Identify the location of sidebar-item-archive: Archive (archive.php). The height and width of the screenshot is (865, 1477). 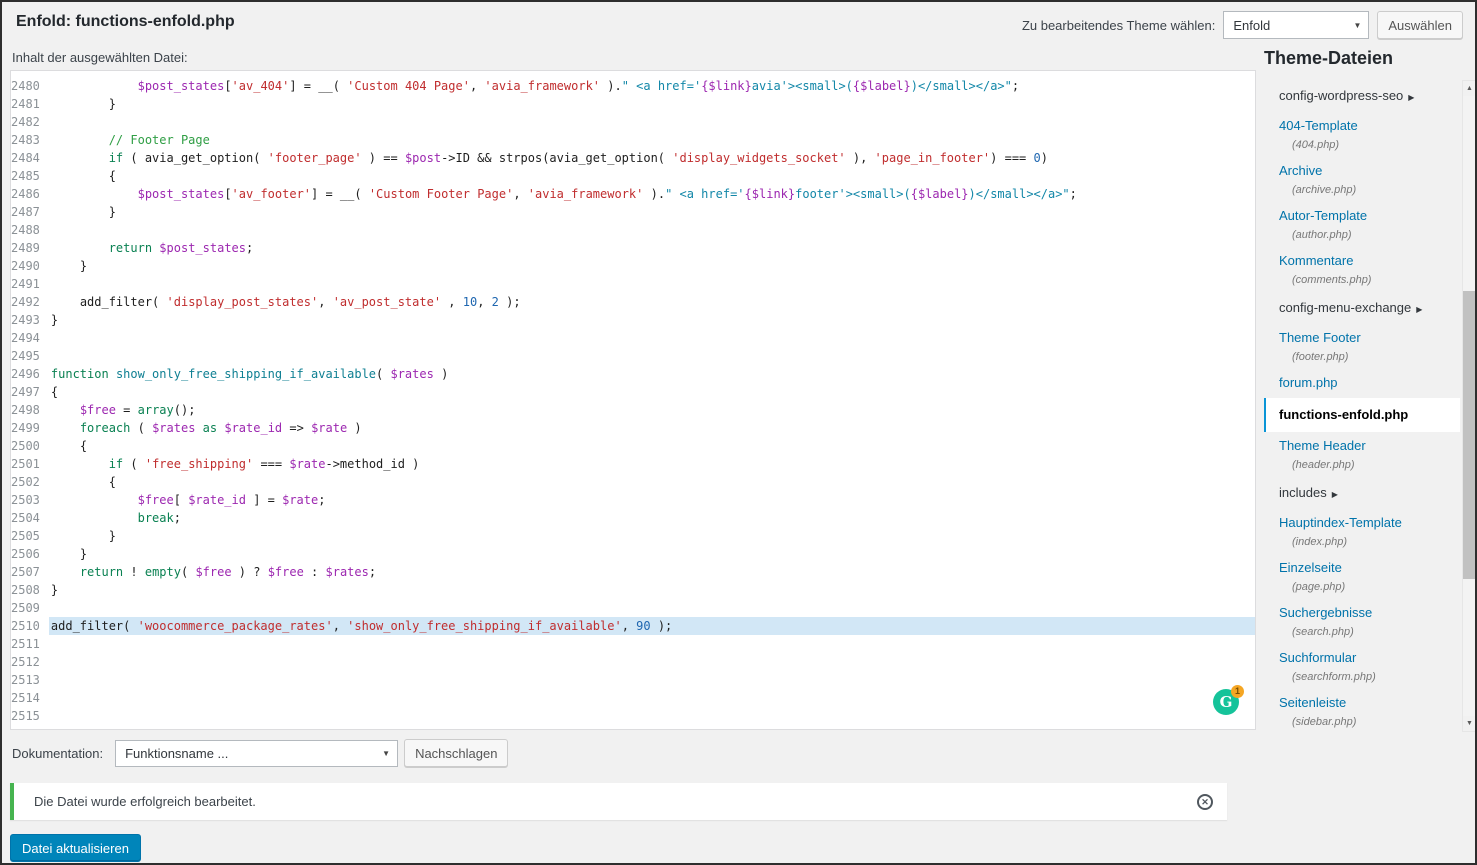
(1362, 179).